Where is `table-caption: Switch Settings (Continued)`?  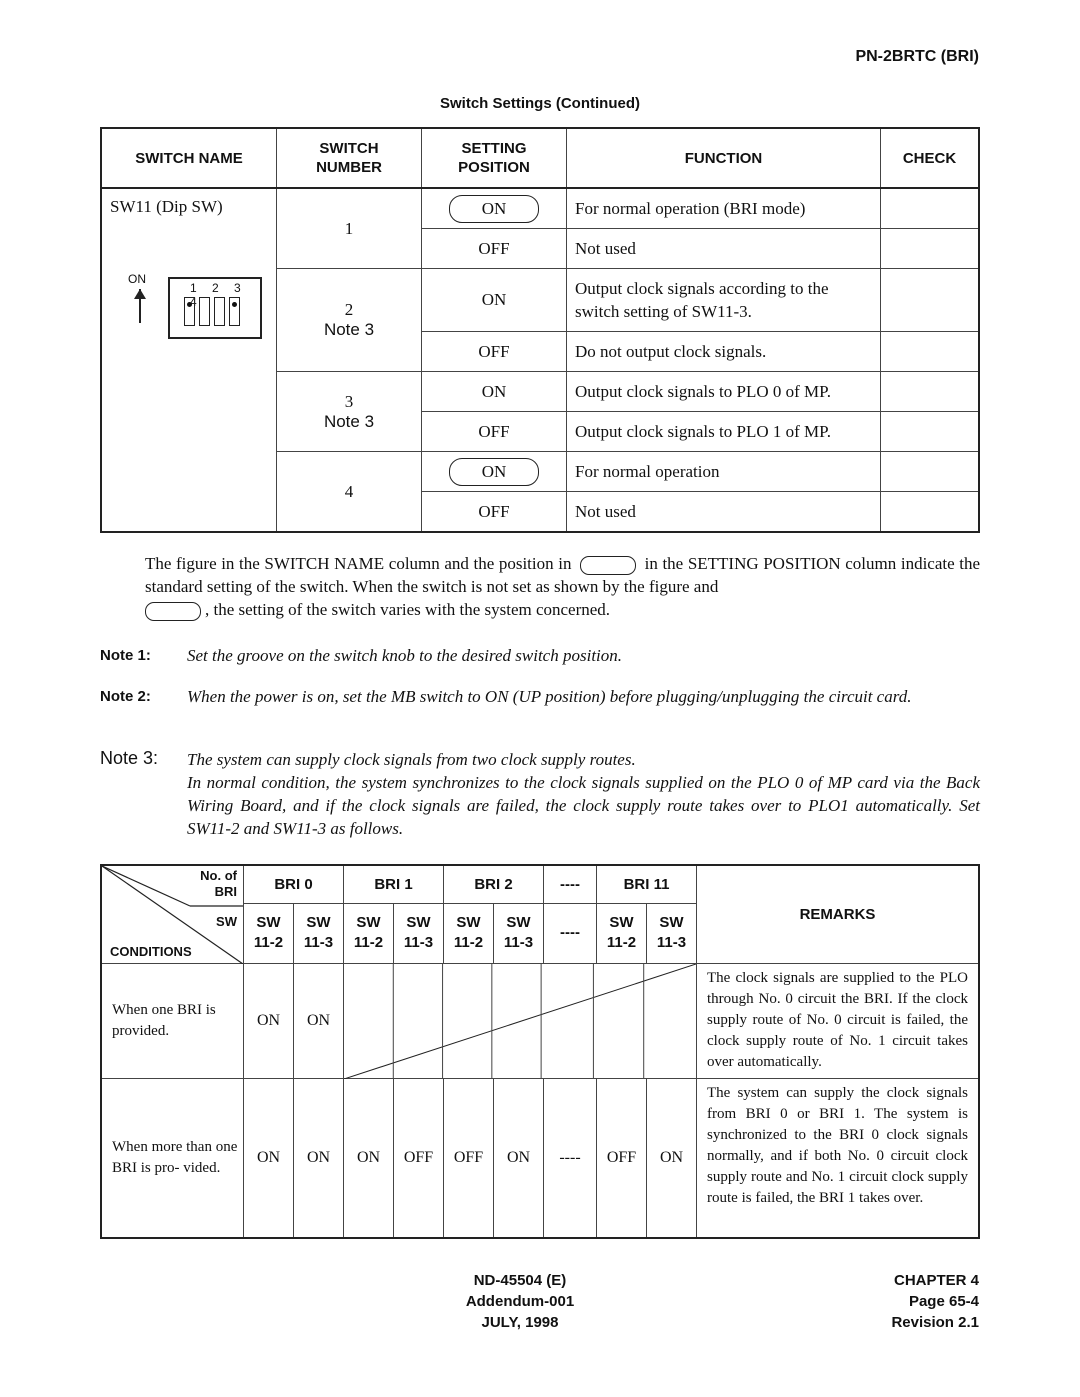
table-caption: Switch Settings (Continued) is located at coordinates (540, 103).